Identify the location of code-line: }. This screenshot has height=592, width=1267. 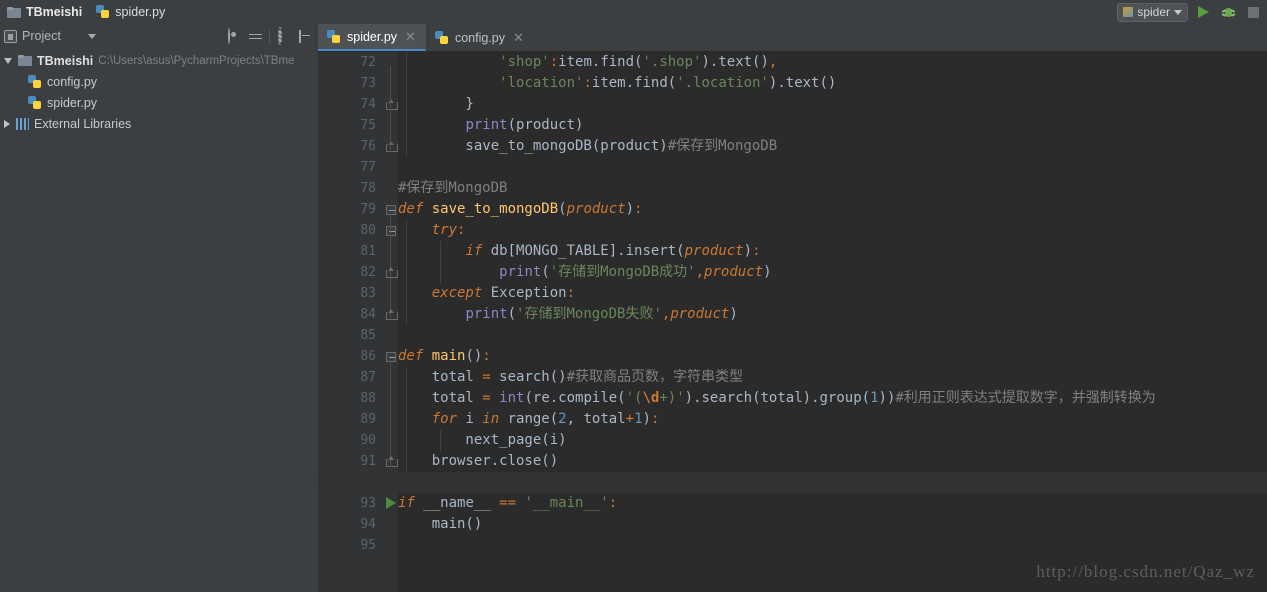
(436, 104).